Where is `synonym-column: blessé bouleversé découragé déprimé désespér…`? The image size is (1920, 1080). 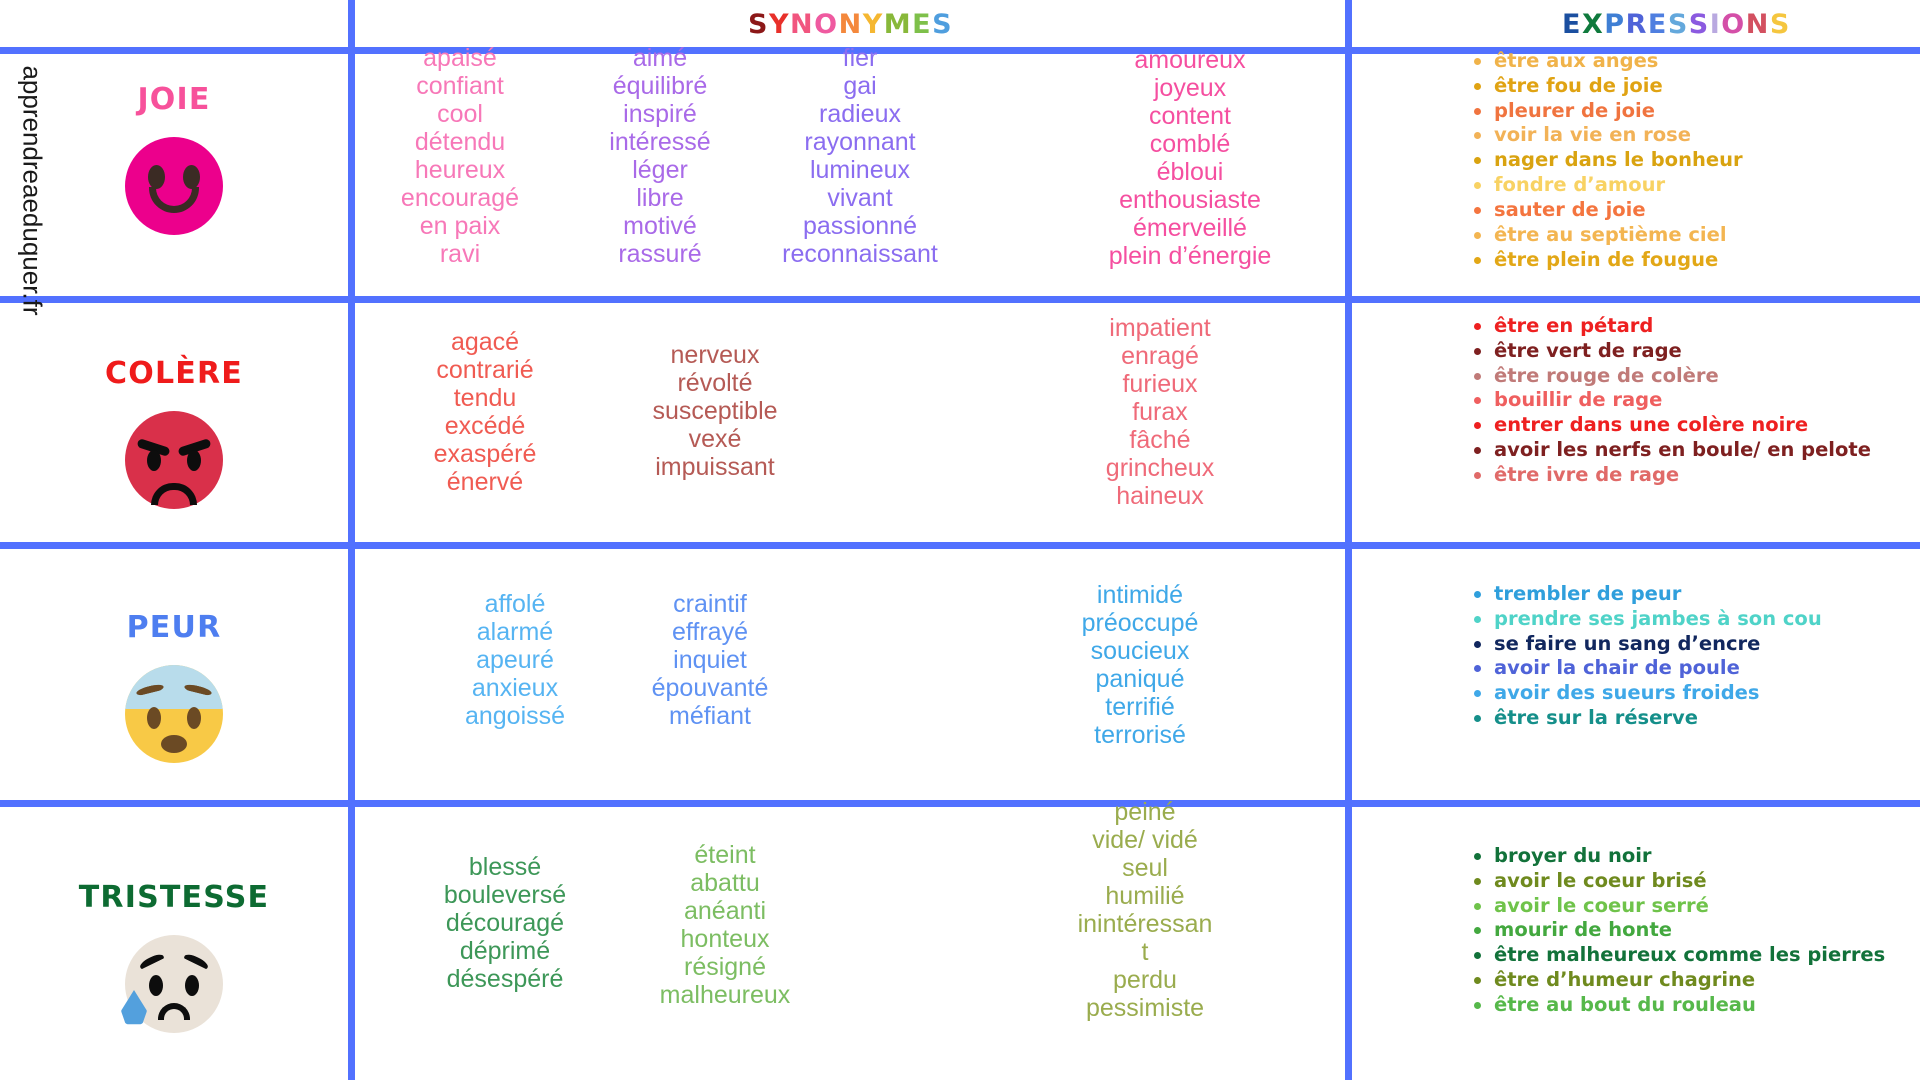
synonym-column: blessé bouleversé découragé déprimé désespér… is located at coordinates (505, 925).